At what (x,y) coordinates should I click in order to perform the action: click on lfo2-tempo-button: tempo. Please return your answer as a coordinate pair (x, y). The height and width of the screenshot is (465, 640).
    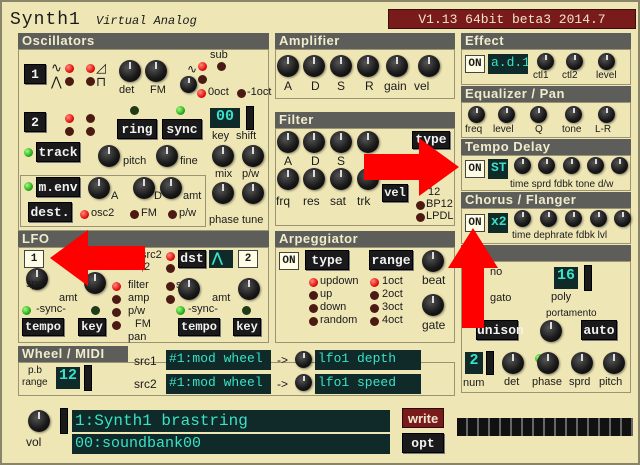
    Looking at the image, I should click on (199, 327).